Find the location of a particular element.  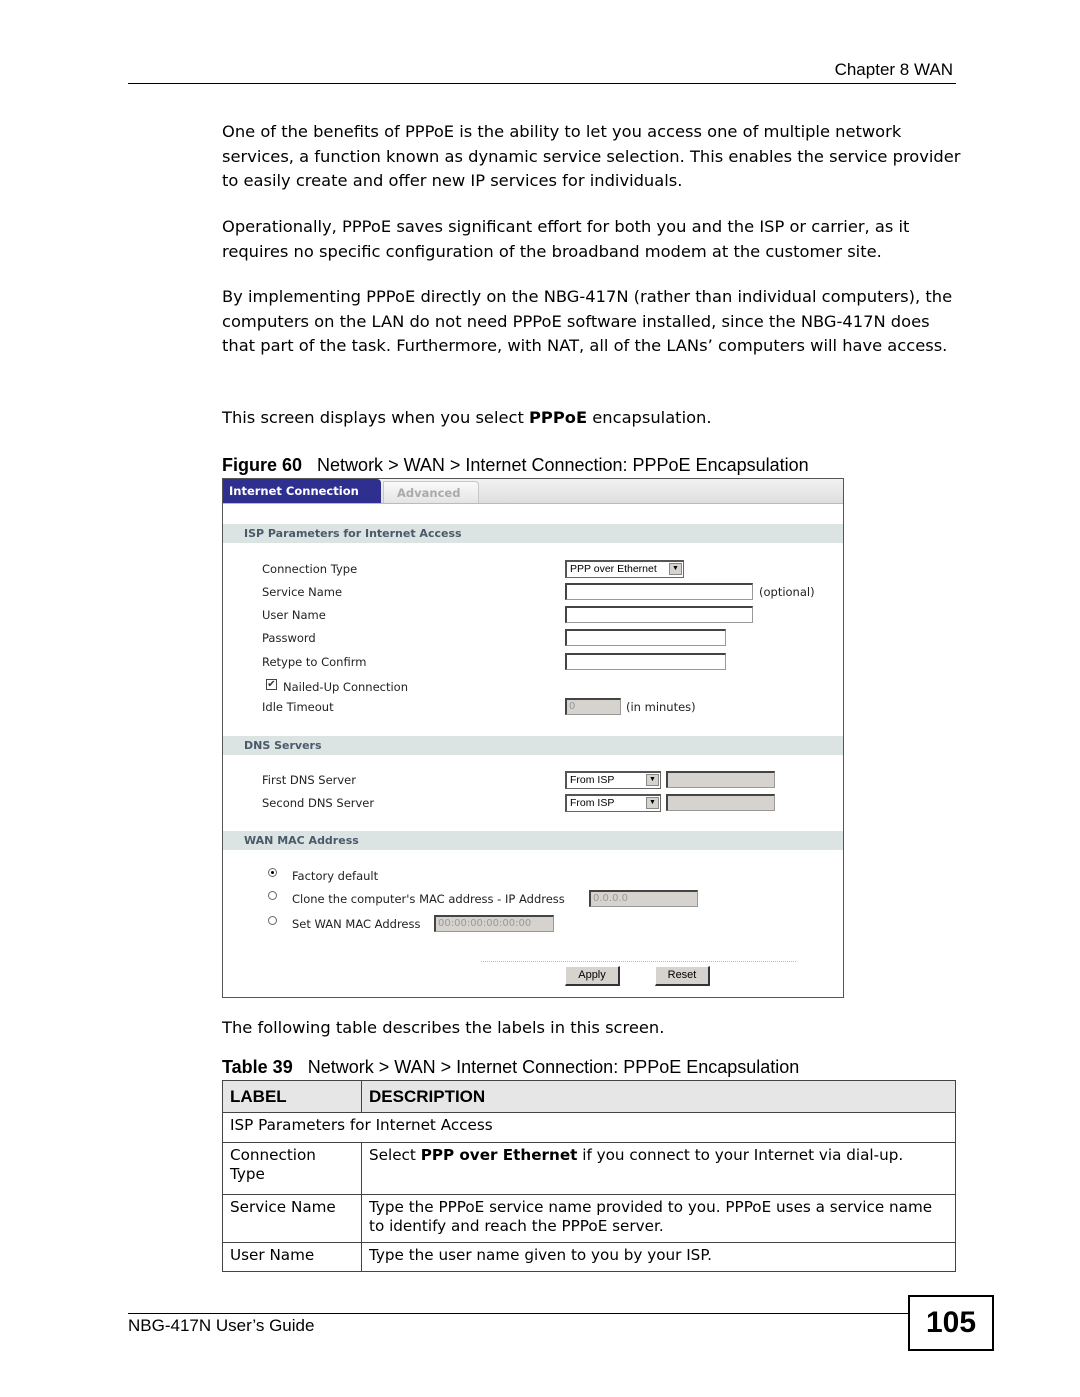

row-label: Connection Type is located at coordinates (292, 1168).